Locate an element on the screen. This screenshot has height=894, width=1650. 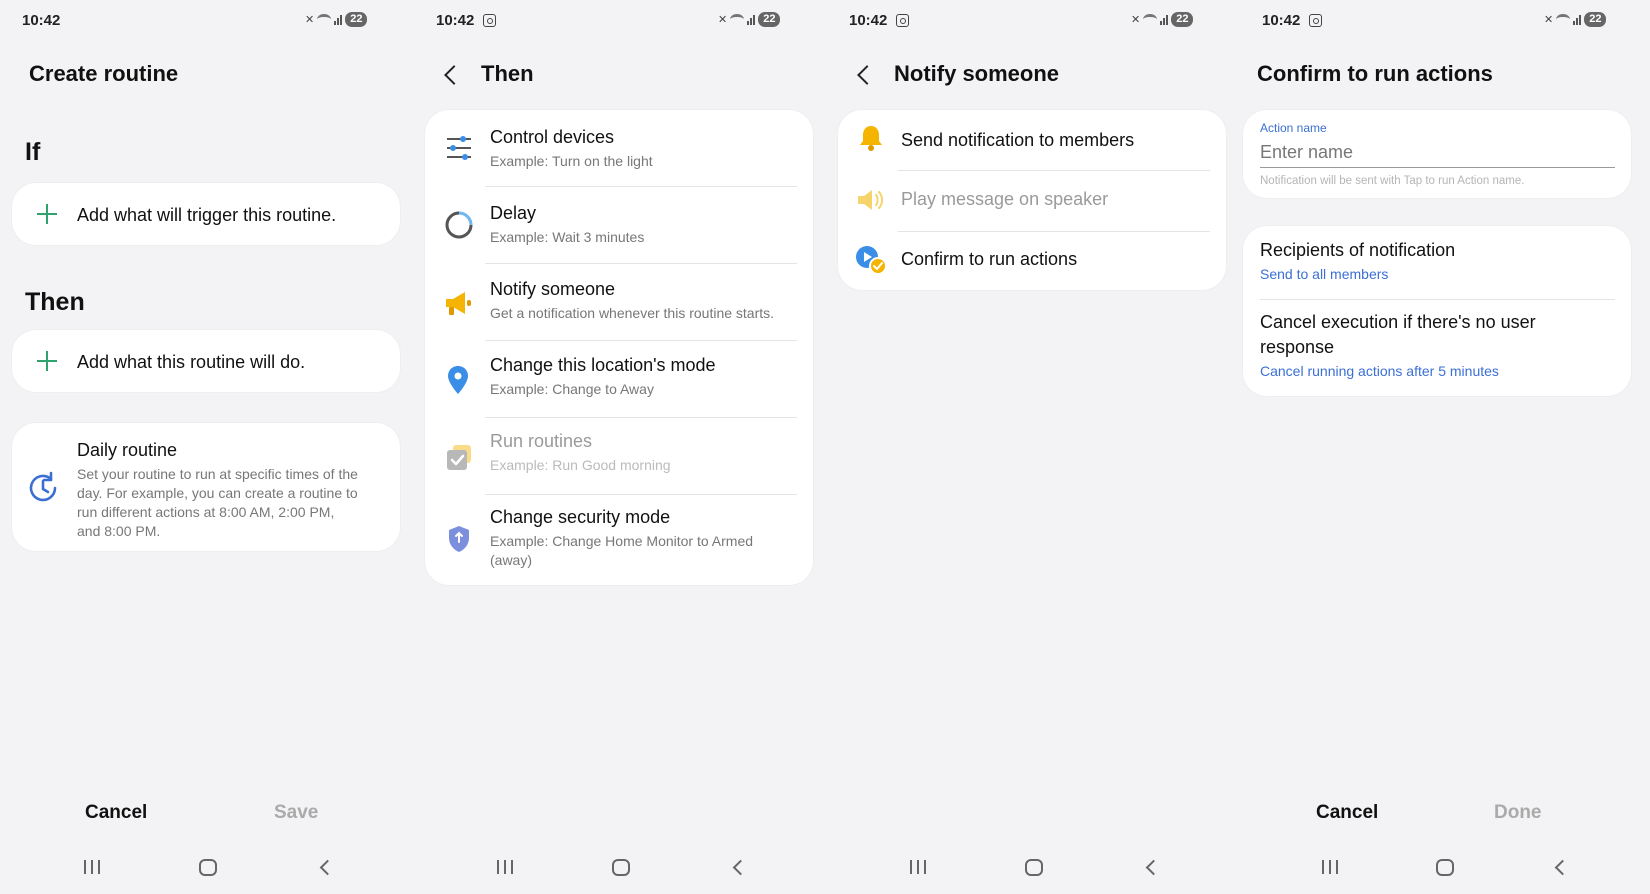
list-item-play-message: Play message on speaker is located at coordinates (1032, 201).